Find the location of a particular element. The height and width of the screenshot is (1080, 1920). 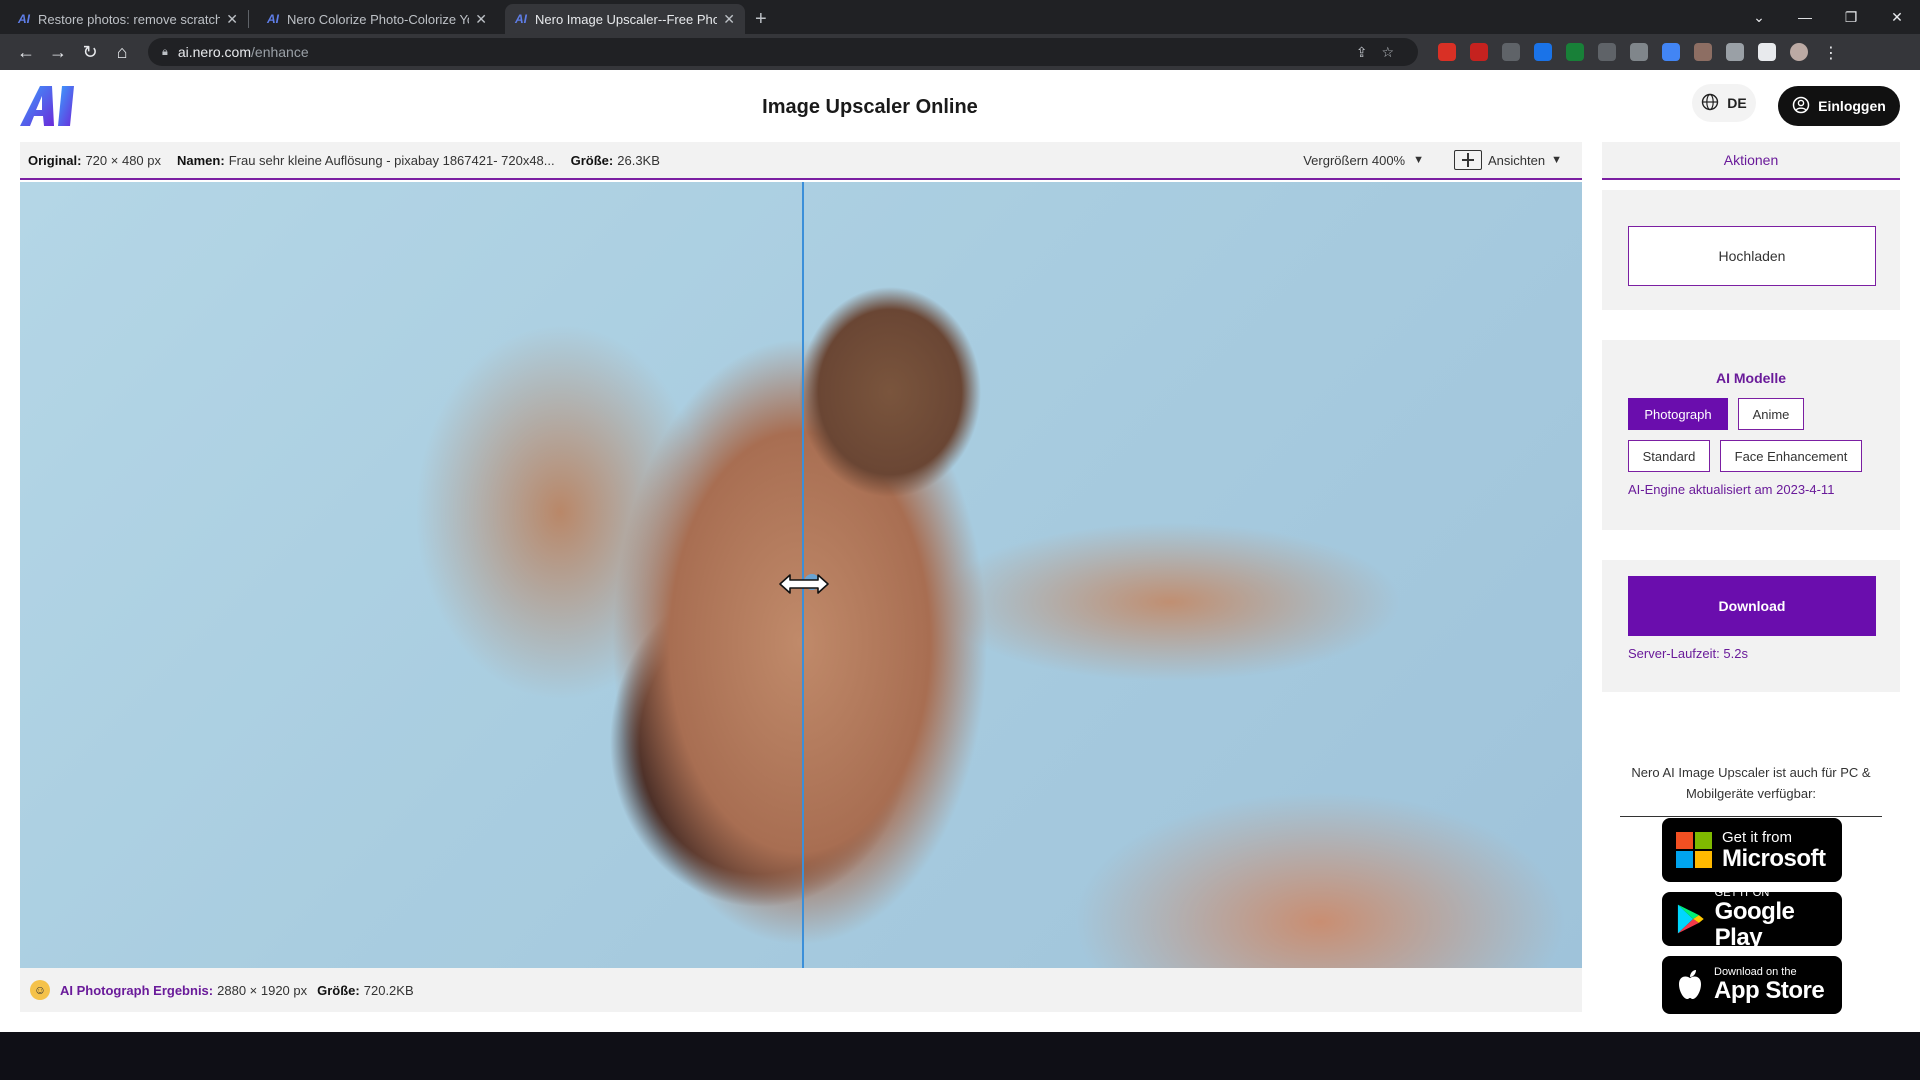

model-face-enhancement-button: Face Enhancement is located at coordinates (1791, 456).